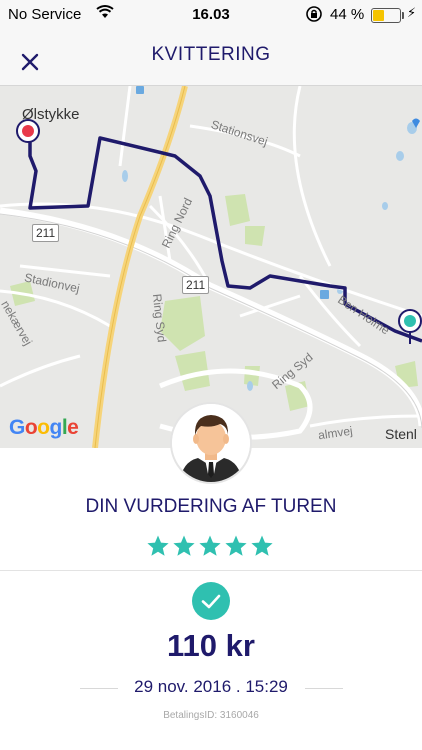 This screenshot has height=750, width=422. What do you see at coordinates (44, 427) in the screenshot?
I see `google-logo: Google` at bounding box center [44, 427].